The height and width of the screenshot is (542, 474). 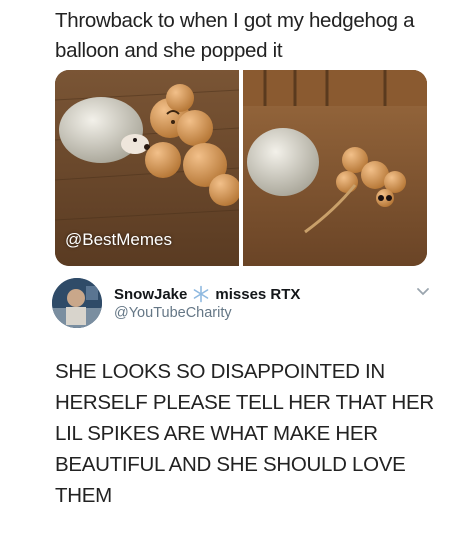 I want to click on display-name: SnowJake, so click(x=150, y=294).